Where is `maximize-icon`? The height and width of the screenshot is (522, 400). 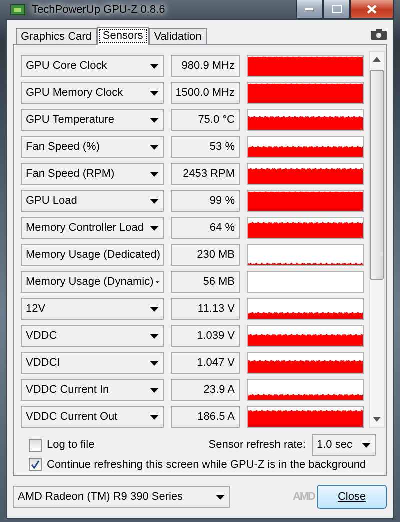 maximize-icon is located at coordinates (337, 9).